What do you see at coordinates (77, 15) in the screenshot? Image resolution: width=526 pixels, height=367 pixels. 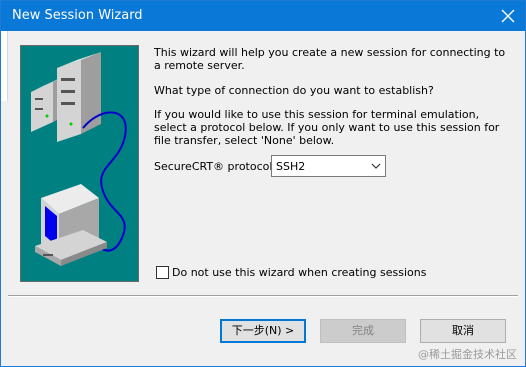 I see `window-title: New Session Wizard` at bounding box center [77, 15].